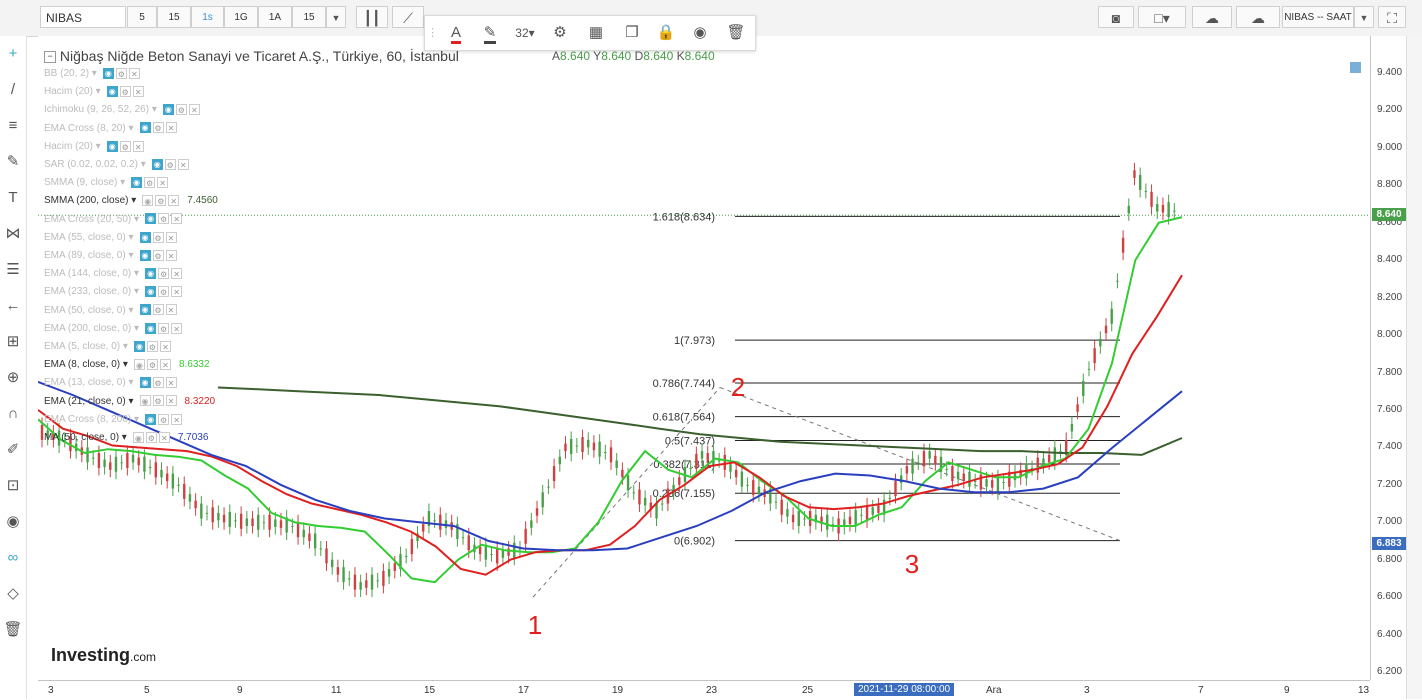 This screenshot has height=700, width=1422. I want to click on indicator-name: SMMA (9, close) ▾, so click(84, 182).